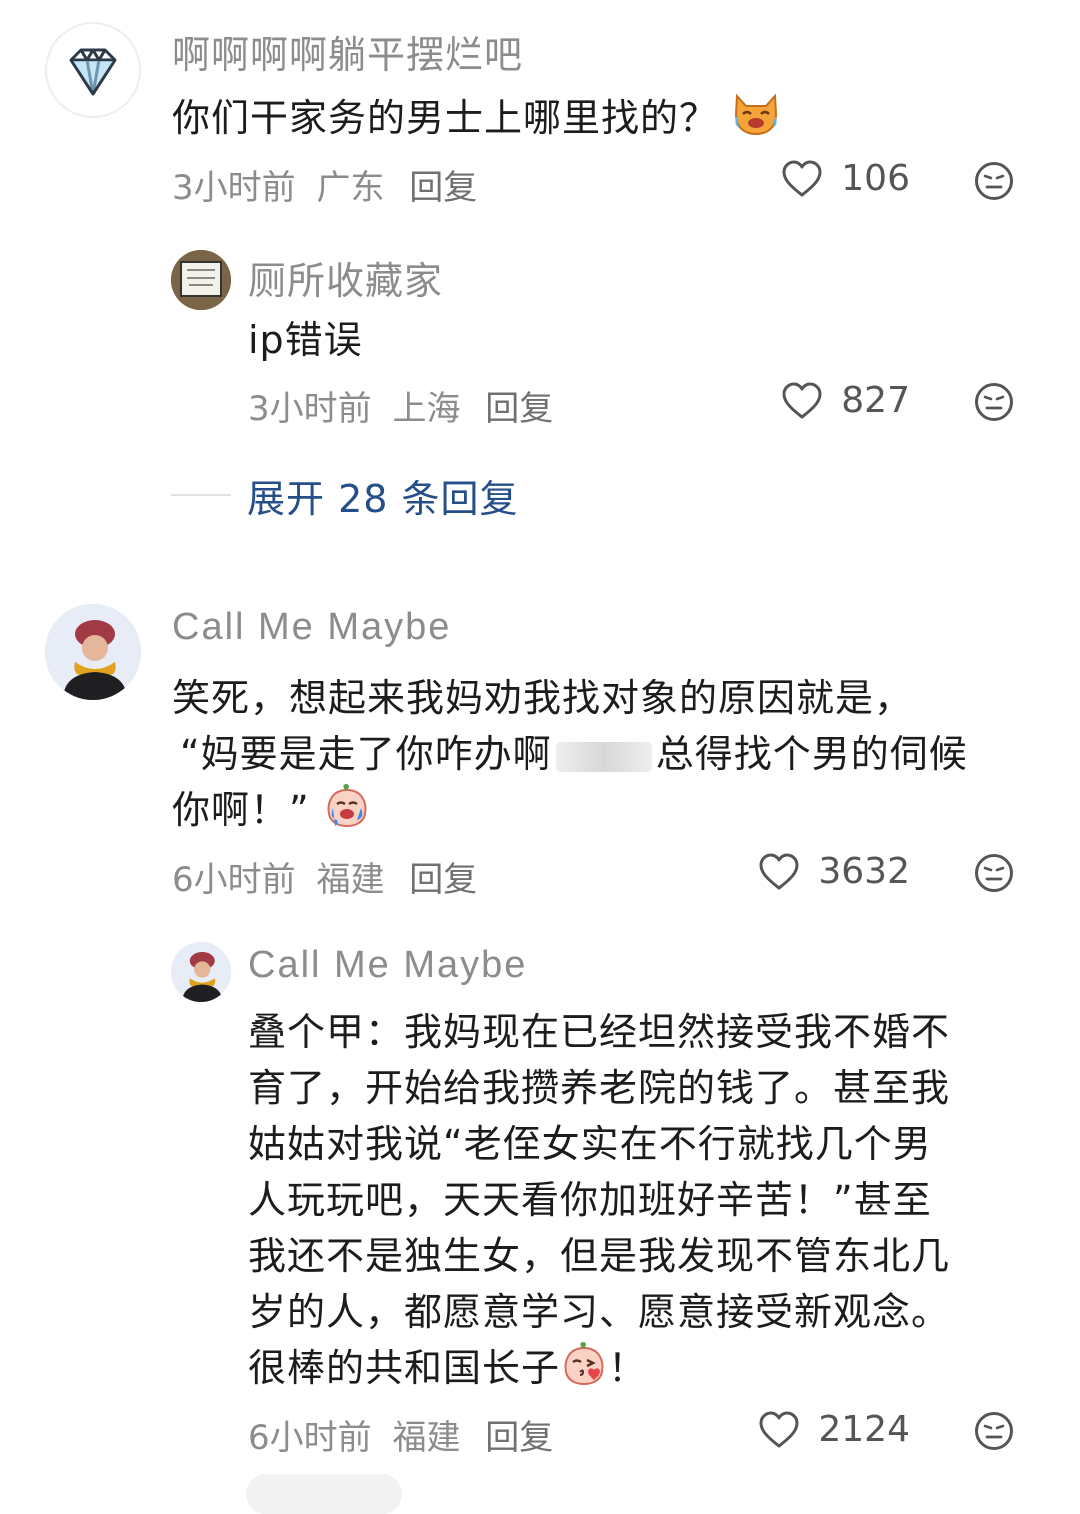 The height and width of the screenshot is (1514, 1080). What do you see at coordinates (310, 1438) in the screenshot?
I see `reply-time: 6小时前` at bounding box center [310, 1438].